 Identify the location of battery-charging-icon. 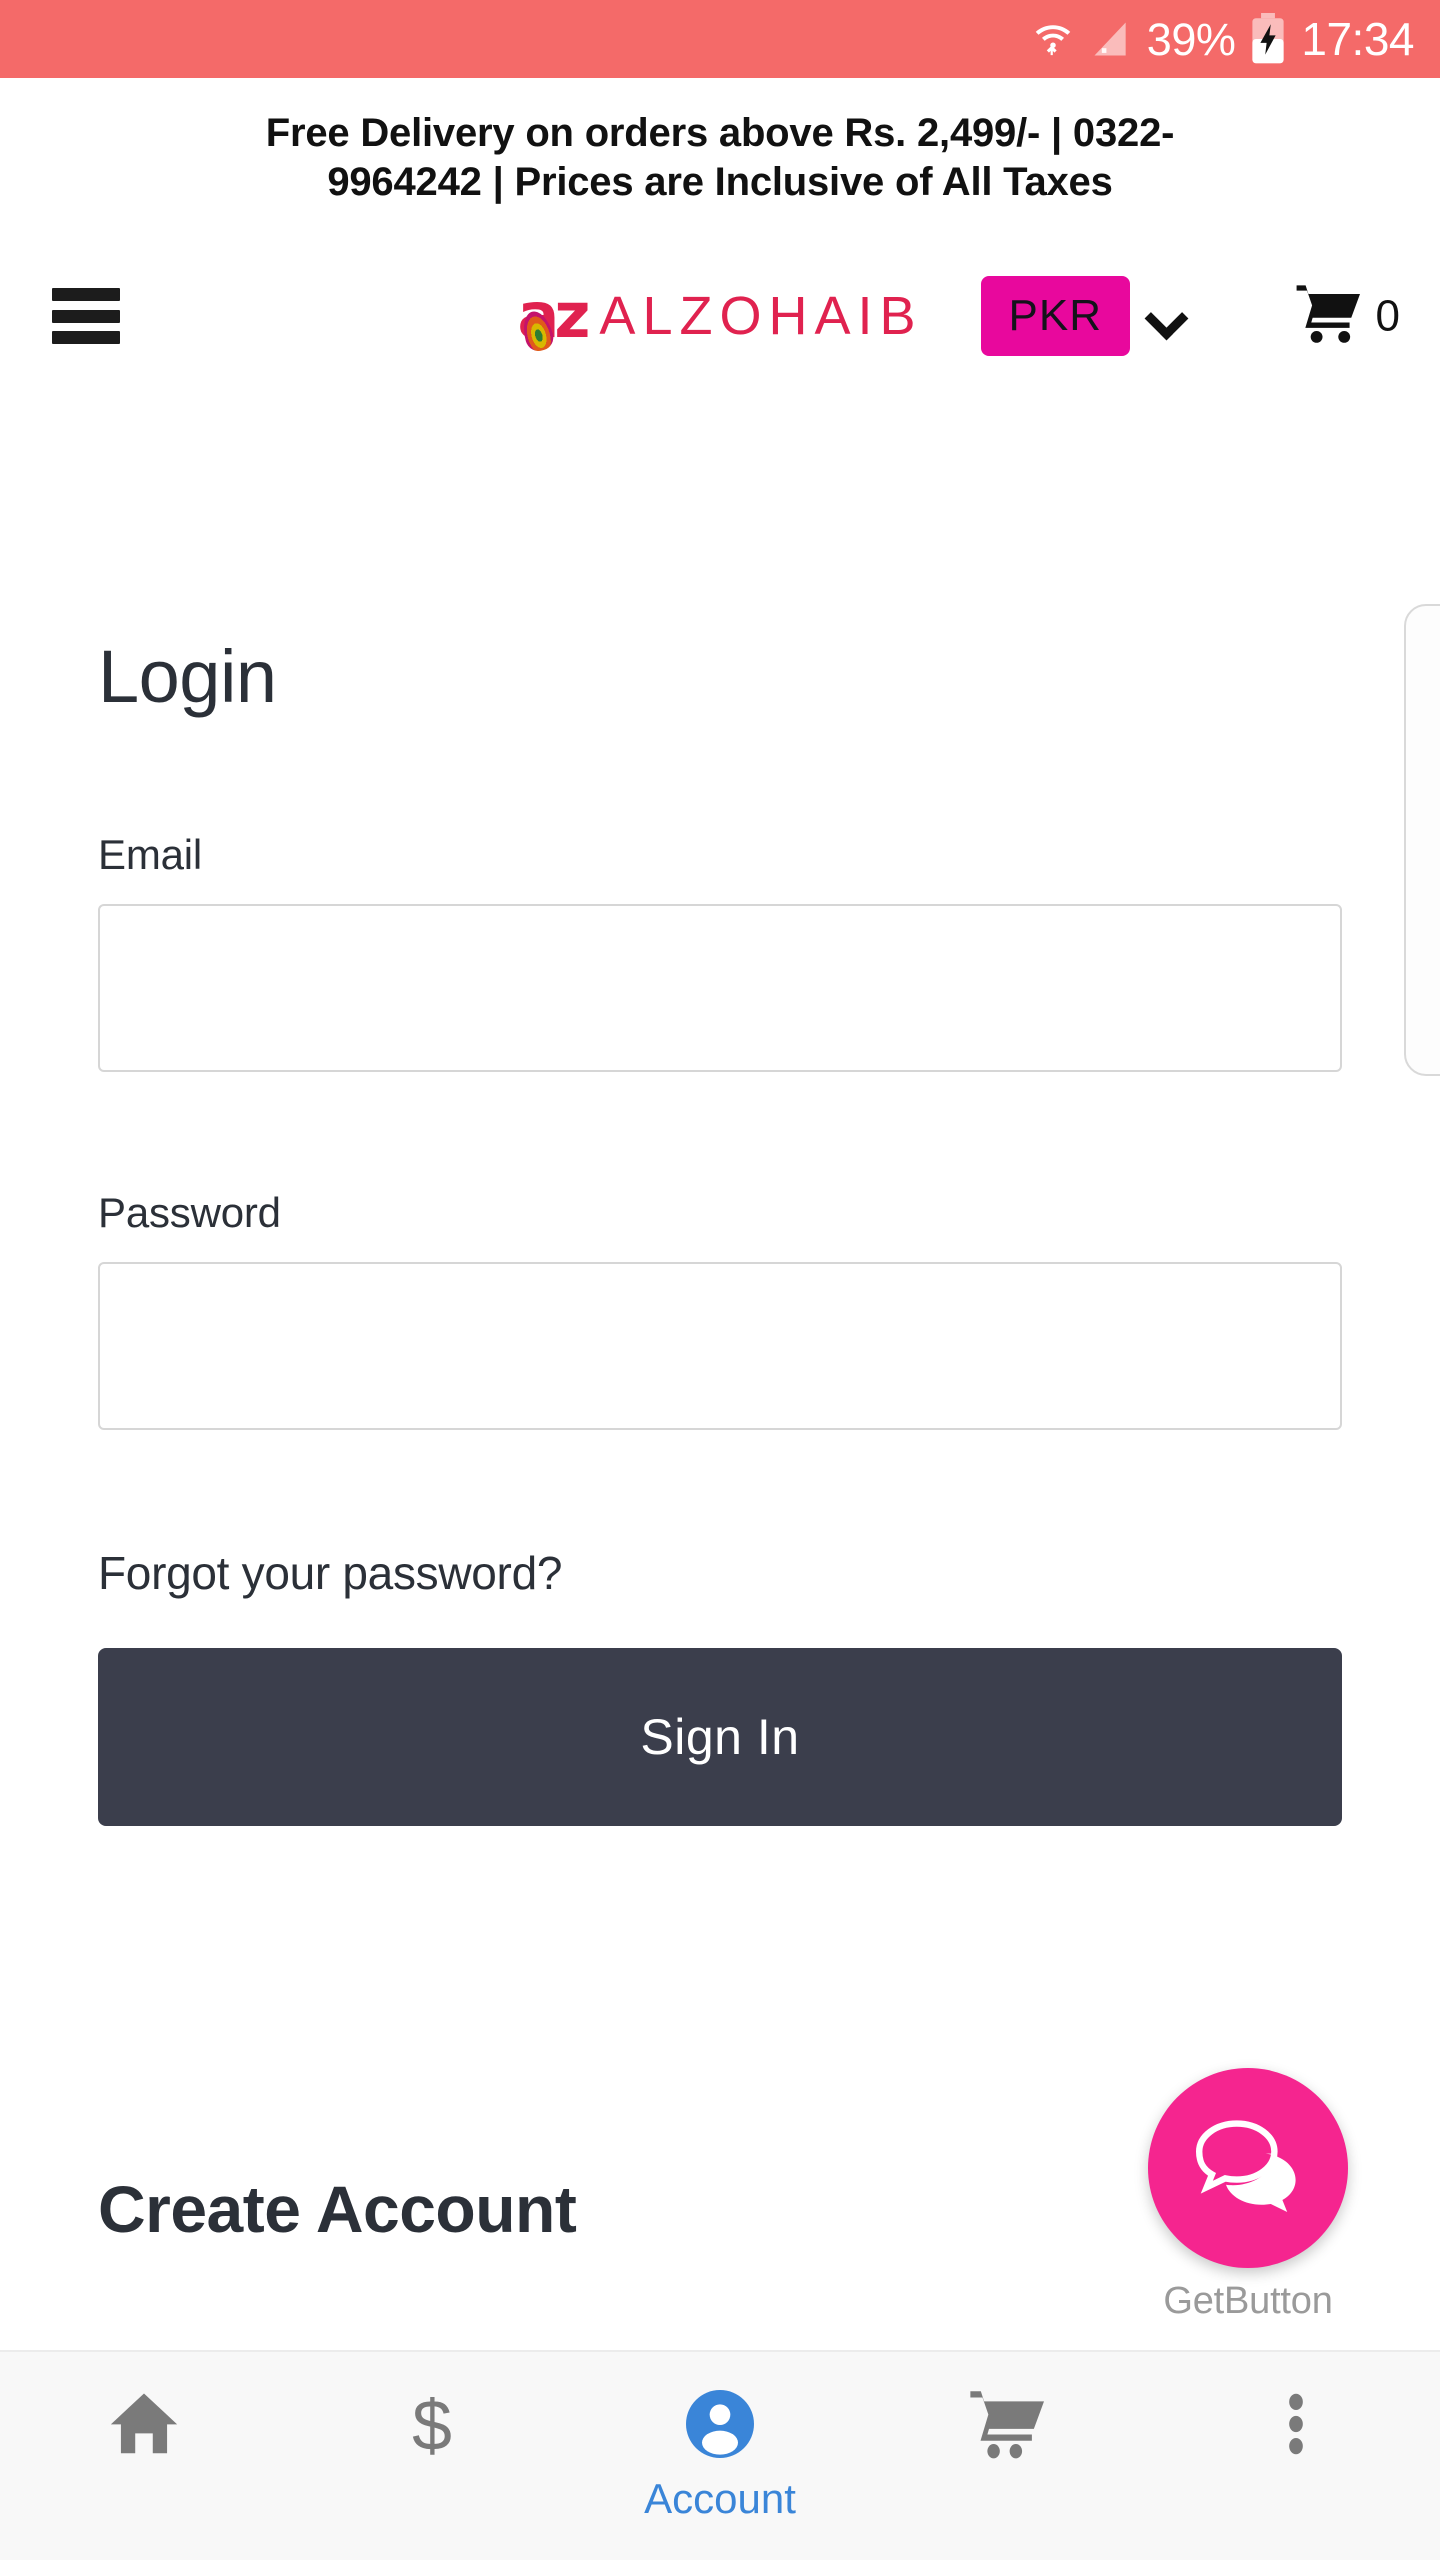
(1268, 39).